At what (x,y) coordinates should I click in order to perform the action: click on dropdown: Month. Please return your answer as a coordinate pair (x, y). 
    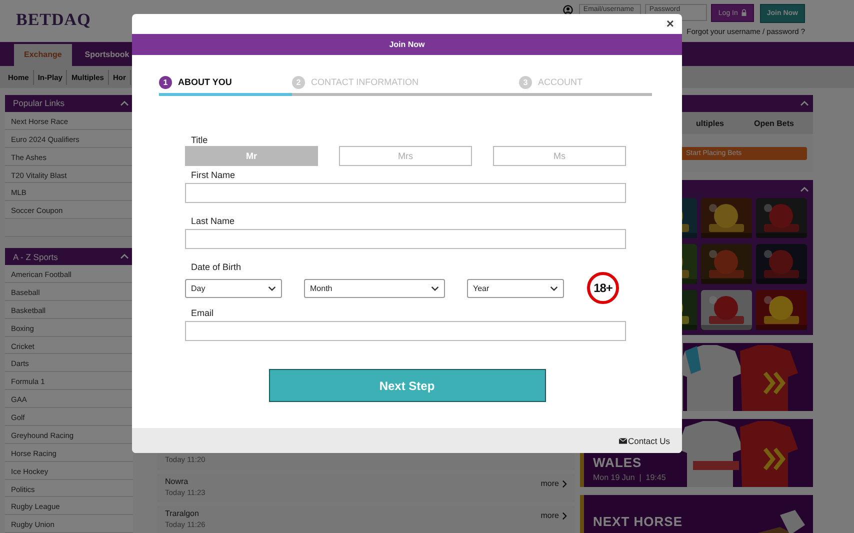
    Looking at the image, I should click on (374, 288).